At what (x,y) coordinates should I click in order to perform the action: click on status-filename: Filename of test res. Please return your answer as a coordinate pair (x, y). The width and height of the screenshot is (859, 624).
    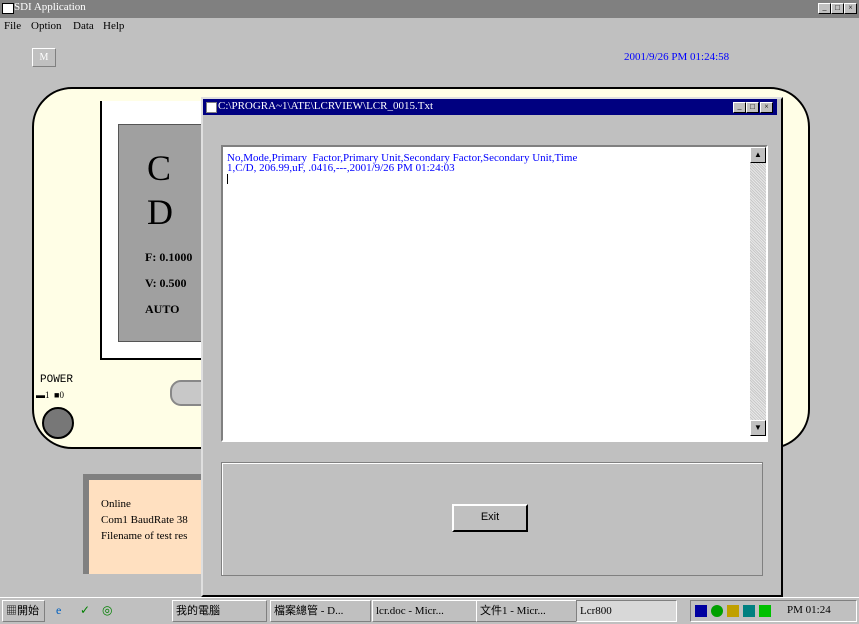
    Looking at the image, I should click on (144, 536).